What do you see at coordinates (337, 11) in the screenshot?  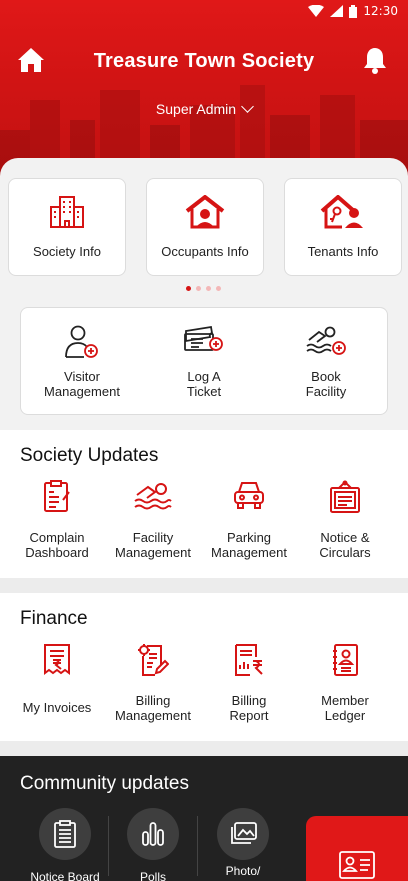 I see `signal-icon` at bounding box center [337, 11].